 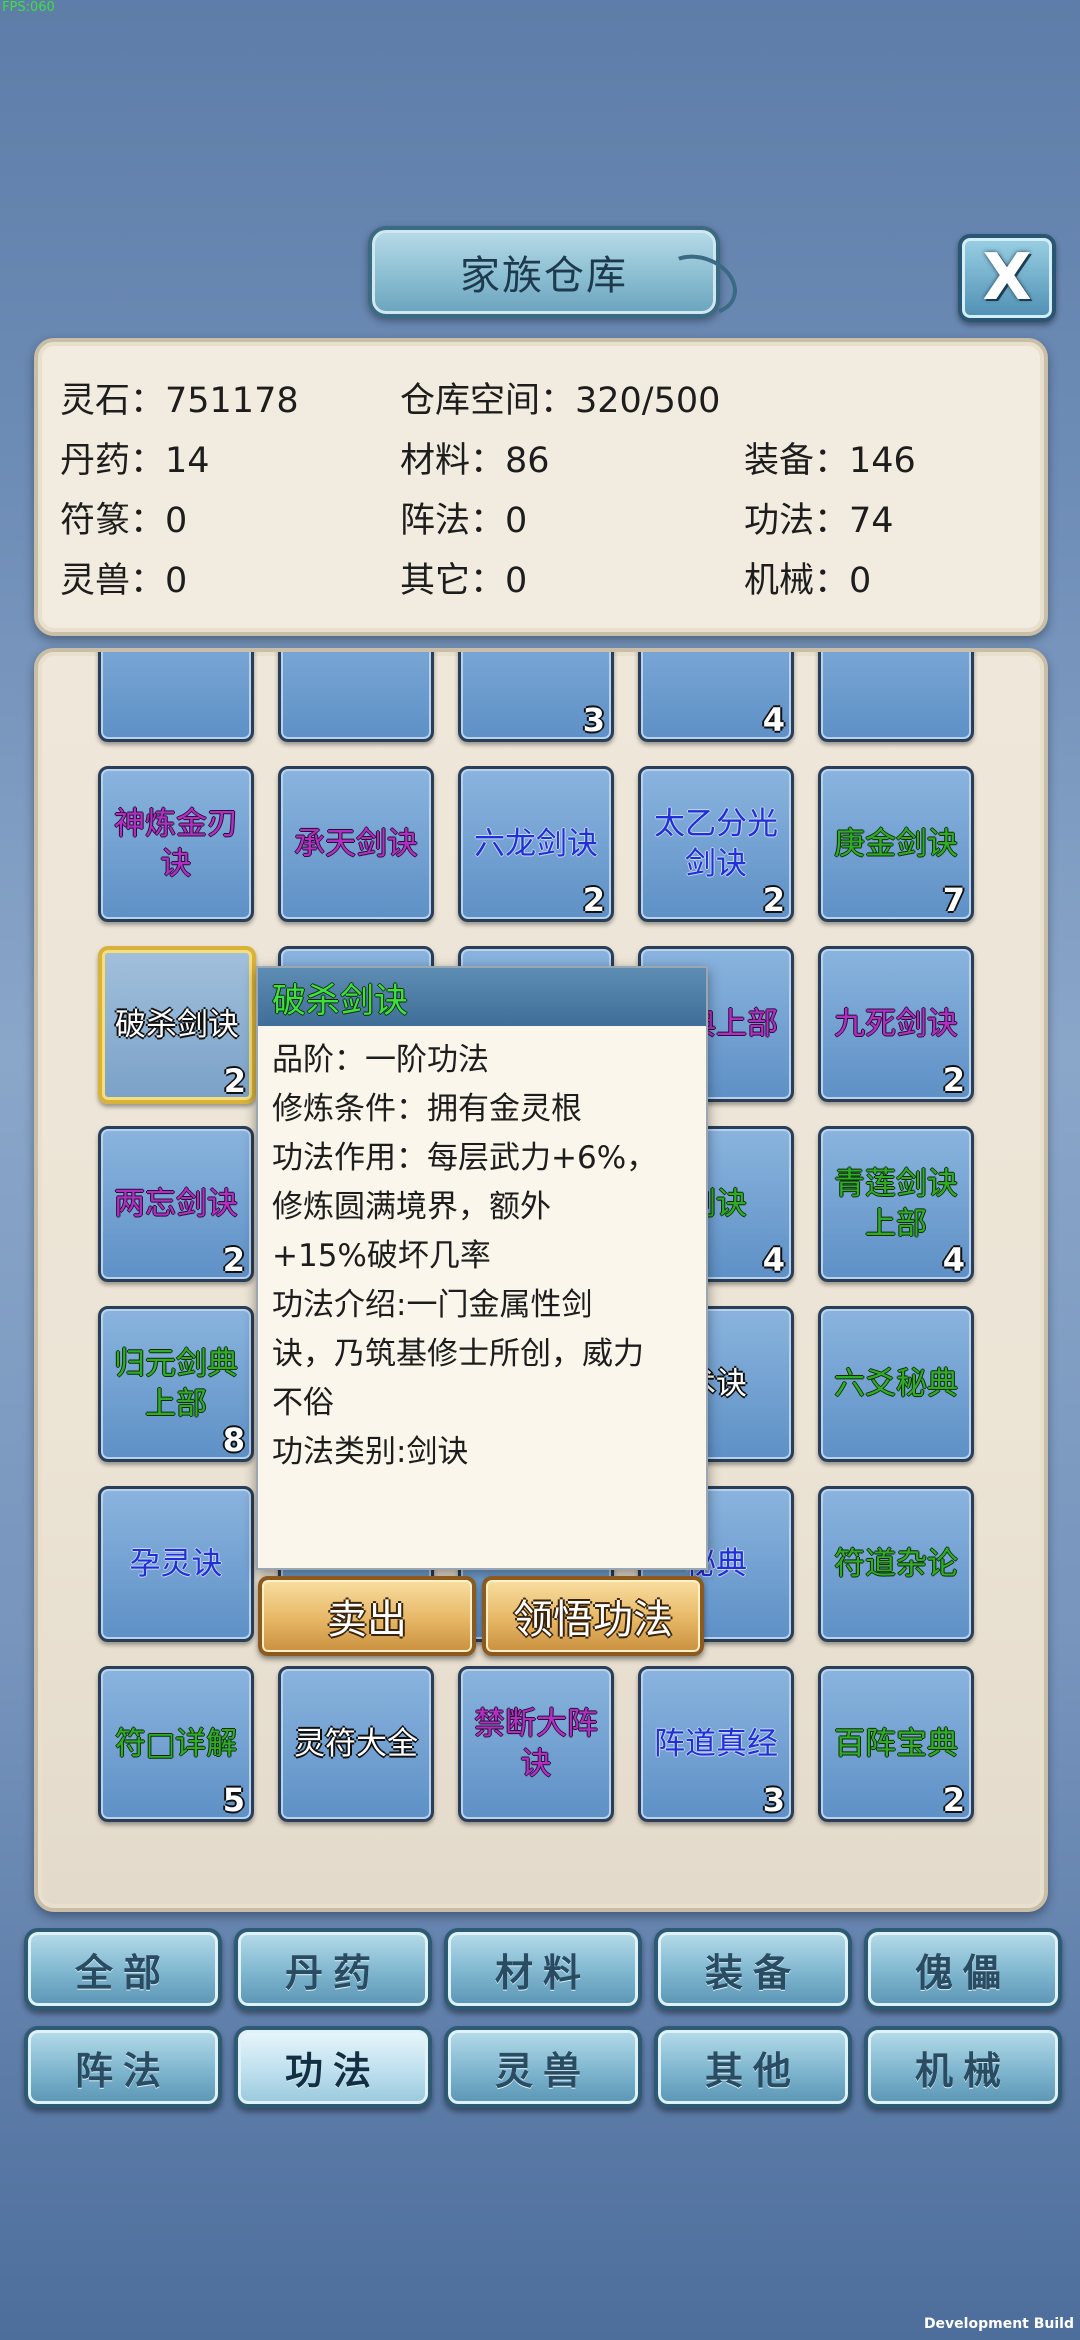 I want to click on item-slot: 承天剑诀, so click(x=356, y=844).